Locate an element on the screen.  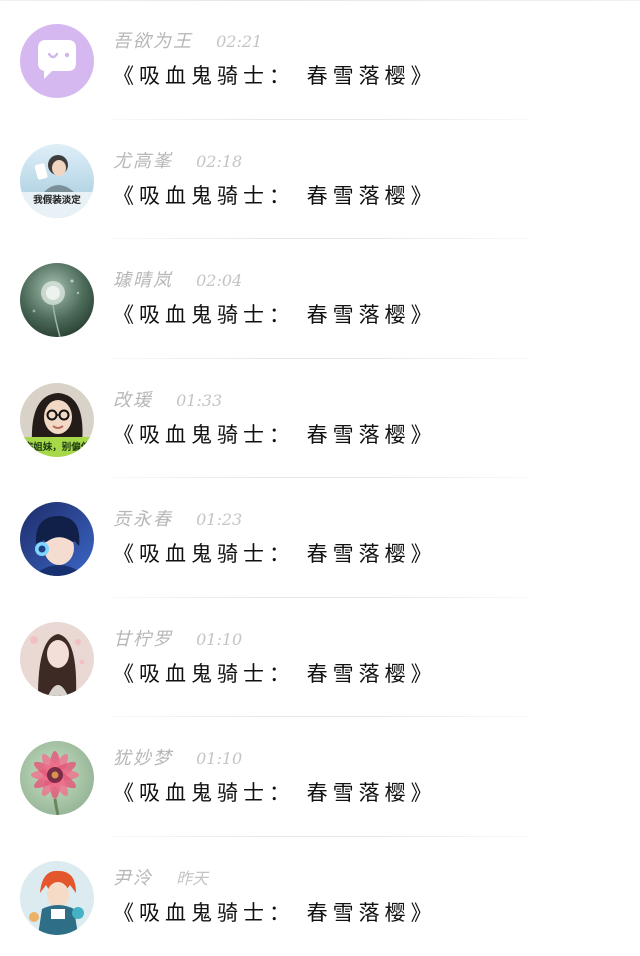
flower-photo is located at coordinates (57, 778).